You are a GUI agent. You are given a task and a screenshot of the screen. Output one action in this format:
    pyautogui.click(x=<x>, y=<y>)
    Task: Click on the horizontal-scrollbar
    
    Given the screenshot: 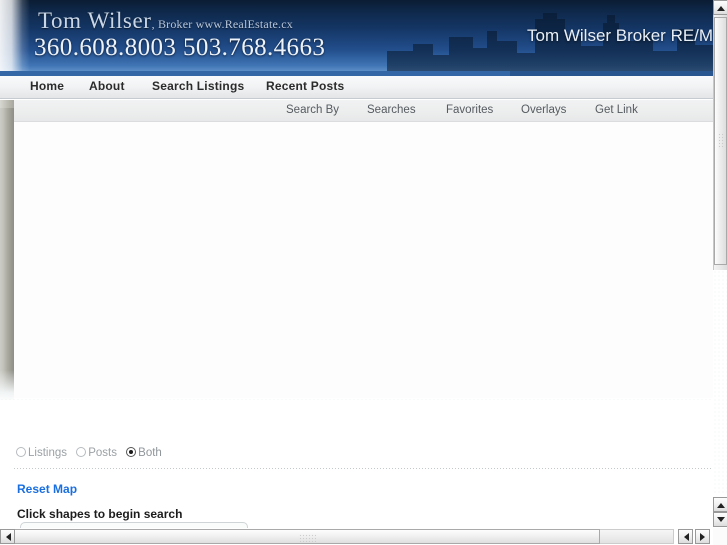 What is the action you would take?
    pyautogui.click(x=363, y=536)
    